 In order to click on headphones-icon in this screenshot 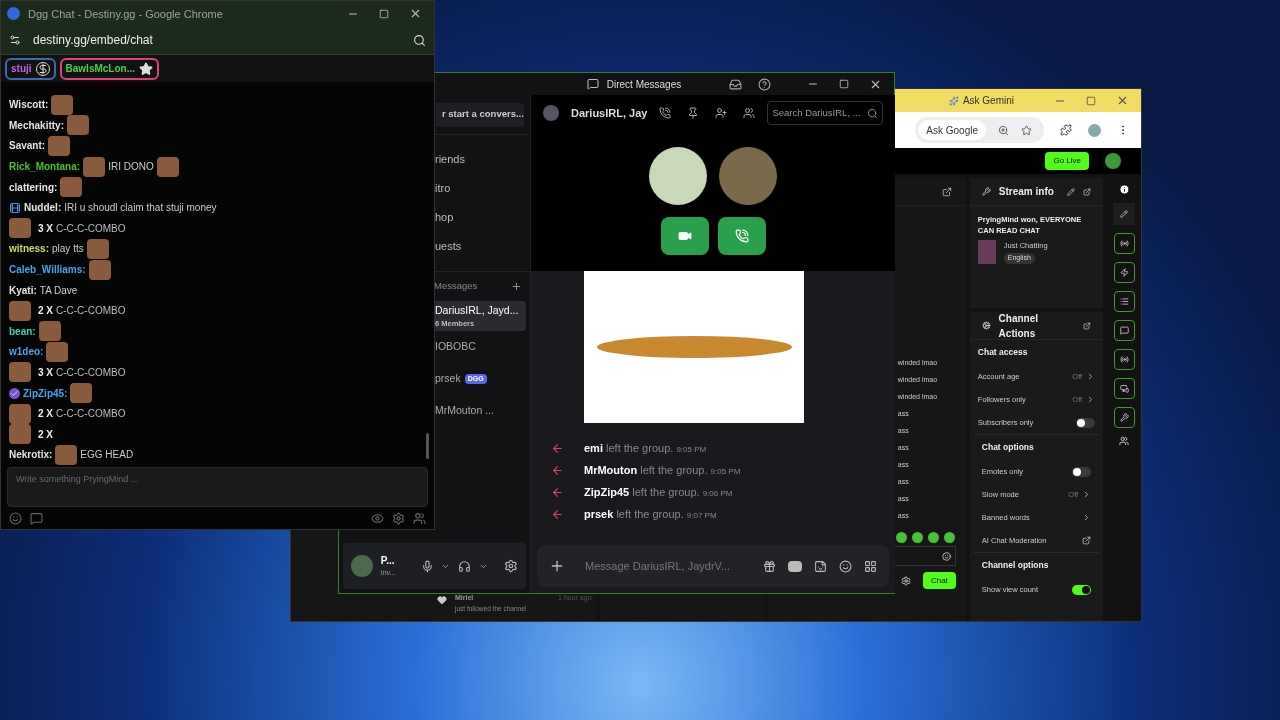, I will do `click(465, 566)`.